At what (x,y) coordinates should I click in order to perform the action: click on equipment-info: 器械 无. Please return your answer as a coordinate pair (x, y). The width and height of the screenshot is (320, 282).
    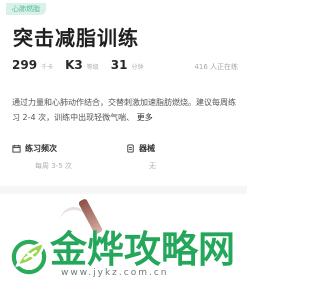
    Looking at the image, I should click on (183, 160).